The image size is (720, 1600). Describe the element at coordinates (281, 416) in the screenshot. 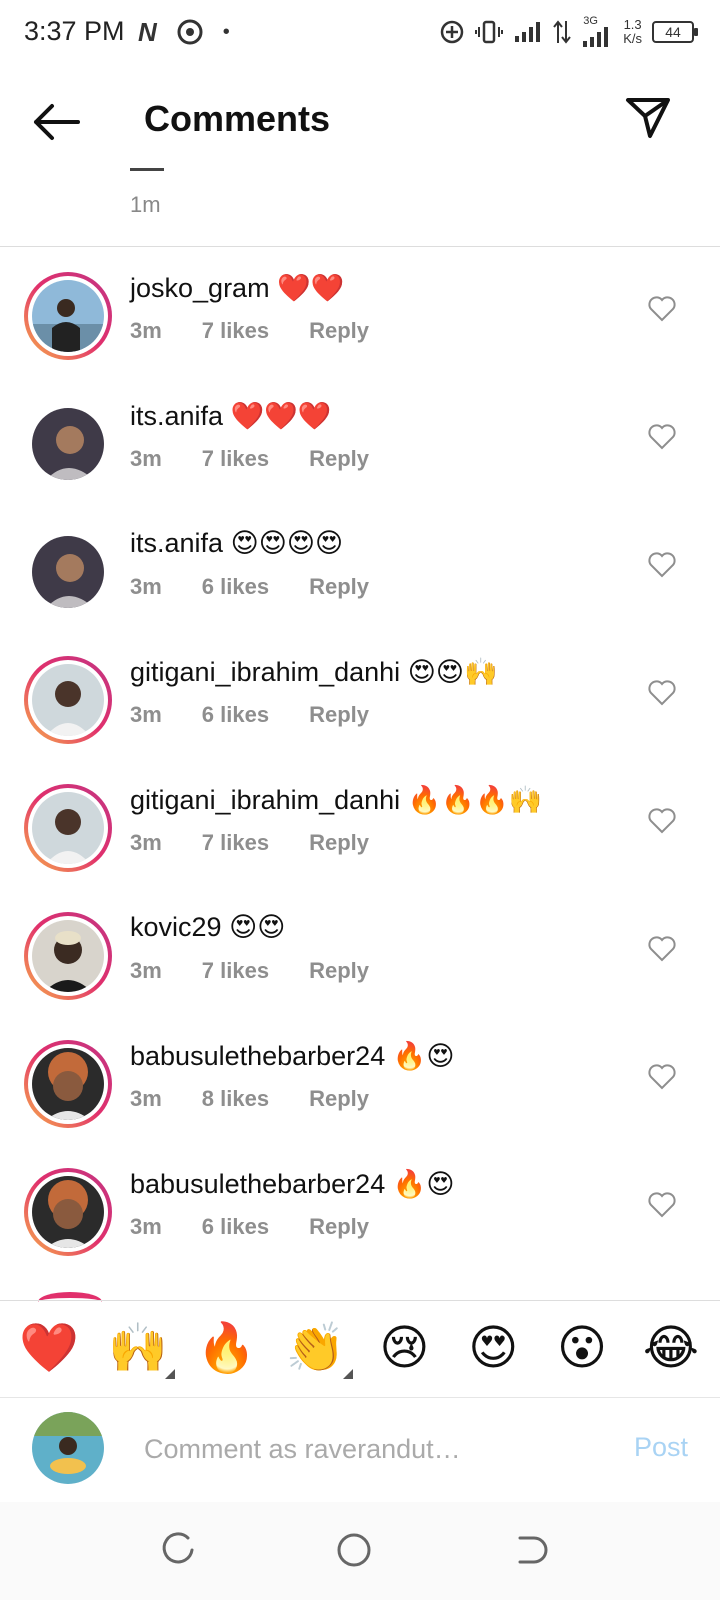

I see `comment-text: ❤️❤️❤️` at that location.